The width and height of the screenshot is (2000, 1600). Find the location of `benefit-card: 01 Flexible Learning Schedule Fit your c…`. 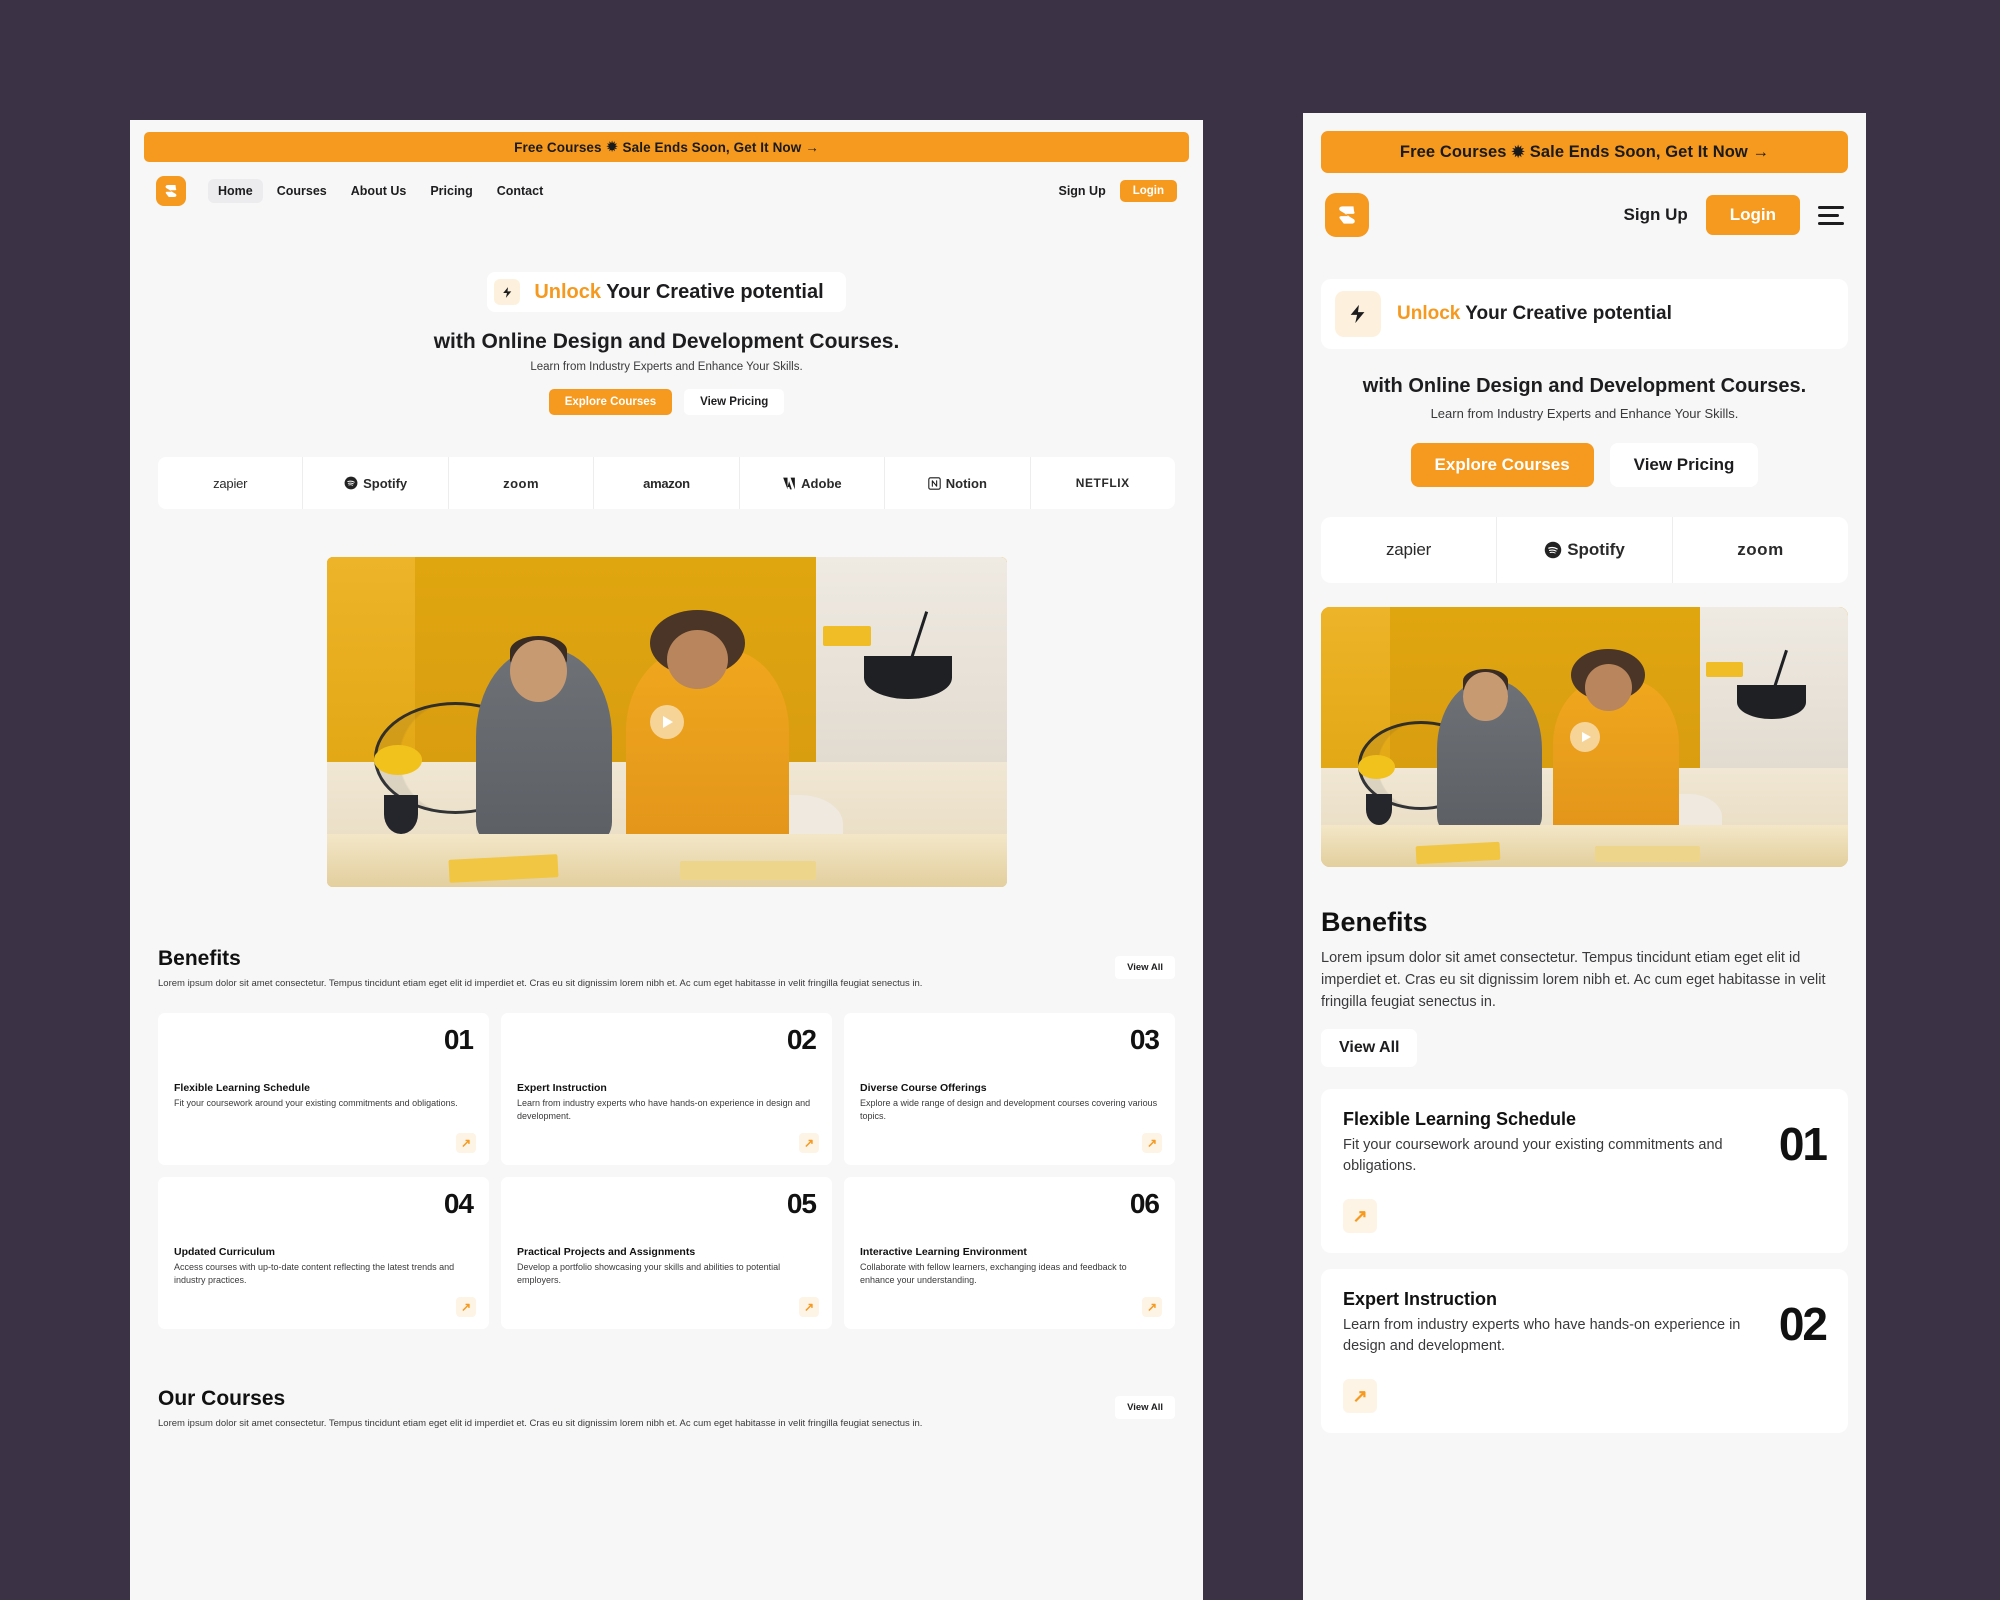

benefit-card: 01 Flexible Learning Schedule Fit your c… is located at coordinates (323, 1089).